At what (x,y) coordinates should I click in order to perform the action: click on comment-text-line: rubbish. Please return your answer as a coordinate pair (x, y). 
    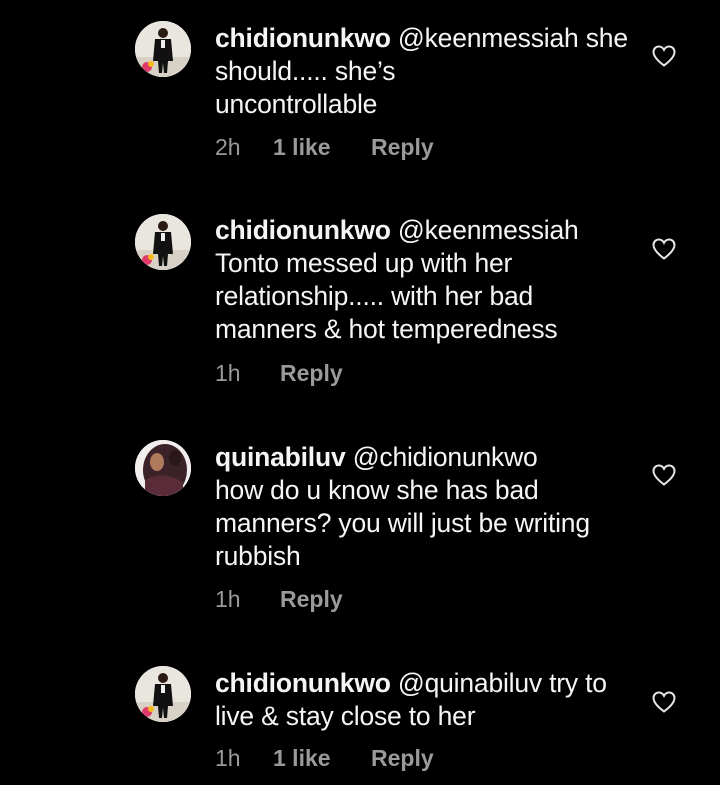
    Looking at the image, I should click on (258, 556).